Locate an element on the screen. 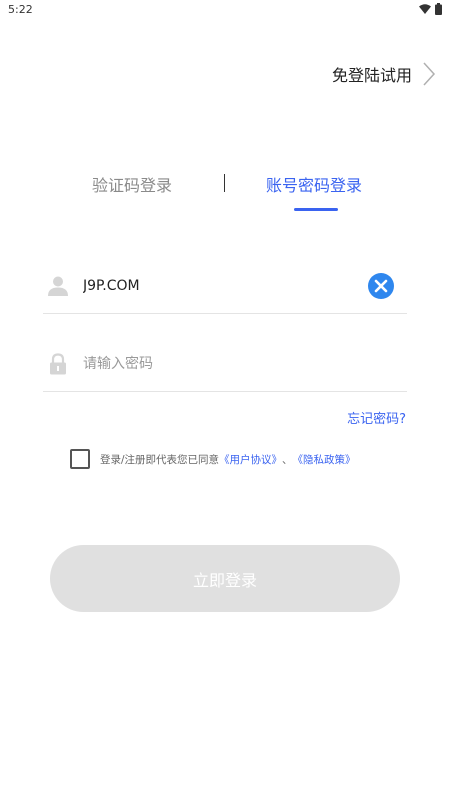  status-icons is located at coordinates (430, 9).